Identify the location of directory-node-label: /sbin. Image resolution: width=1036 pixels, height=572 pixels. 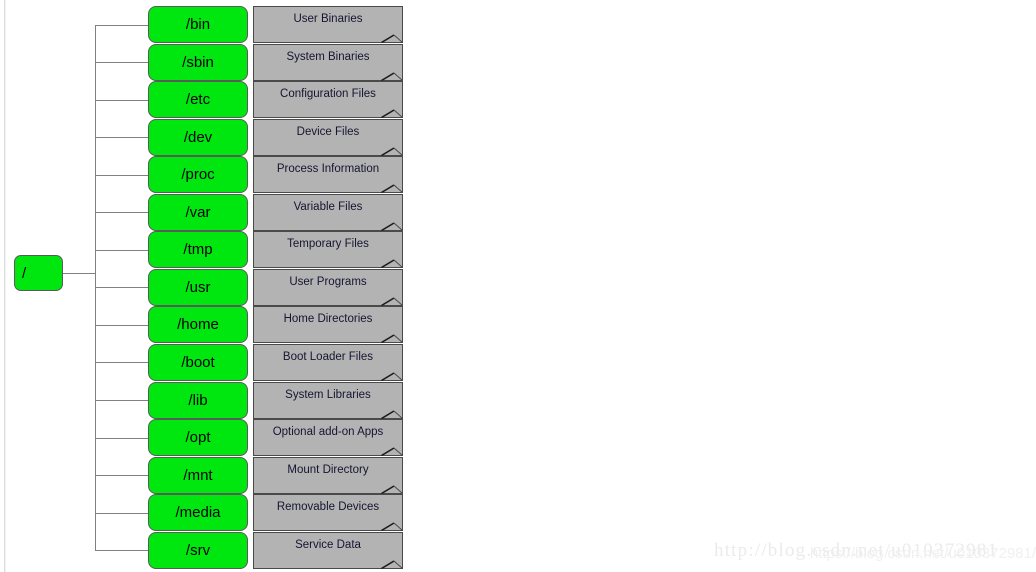
(198, 62).